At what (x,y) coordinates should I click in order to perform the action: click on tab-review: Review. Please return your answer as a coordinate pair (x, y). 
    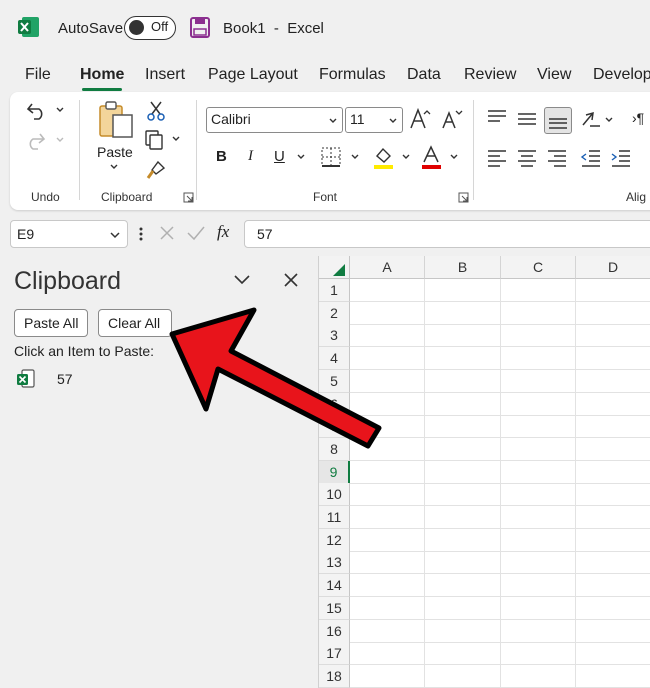
    Looking at the image, I should click on (490, 75).